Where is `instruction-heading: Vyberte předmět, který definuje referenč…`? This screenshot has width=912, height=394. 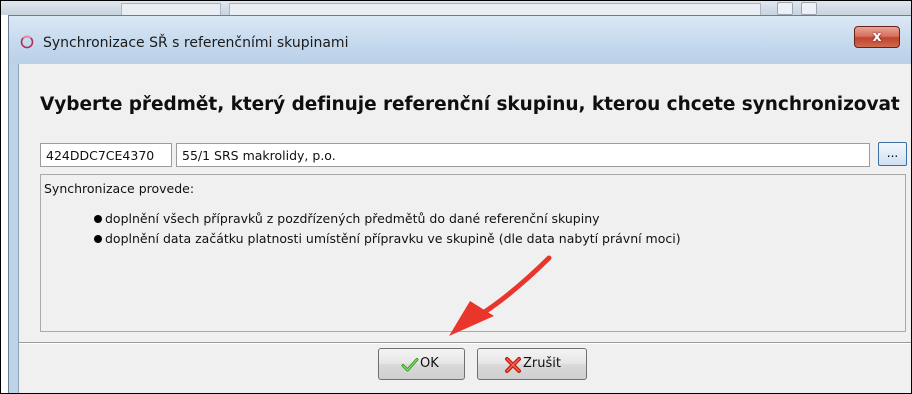 instruction-heading: Vyberte předmět, který definuje referenč… is located at coordinates (470, 104).